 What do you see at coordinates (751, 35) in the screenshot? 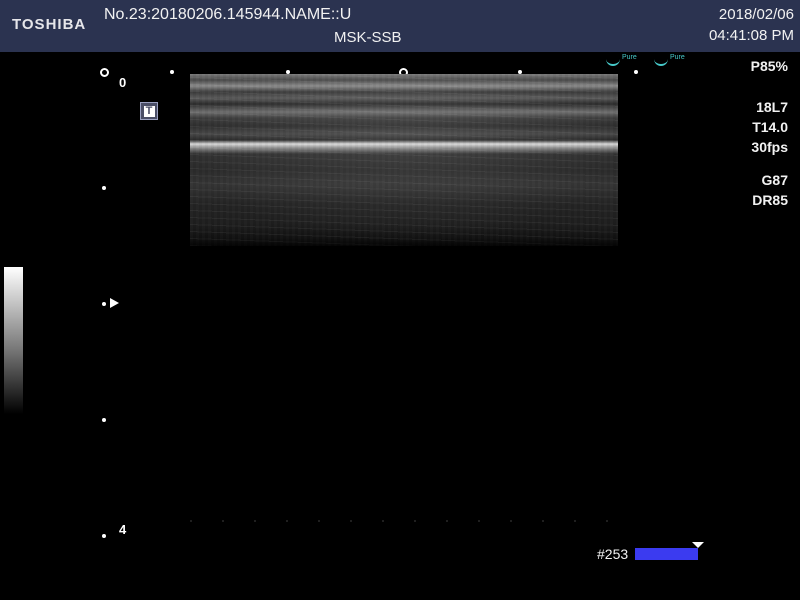
I see `time-label: 04:41:08 PM` at bounding box center [751, 35].